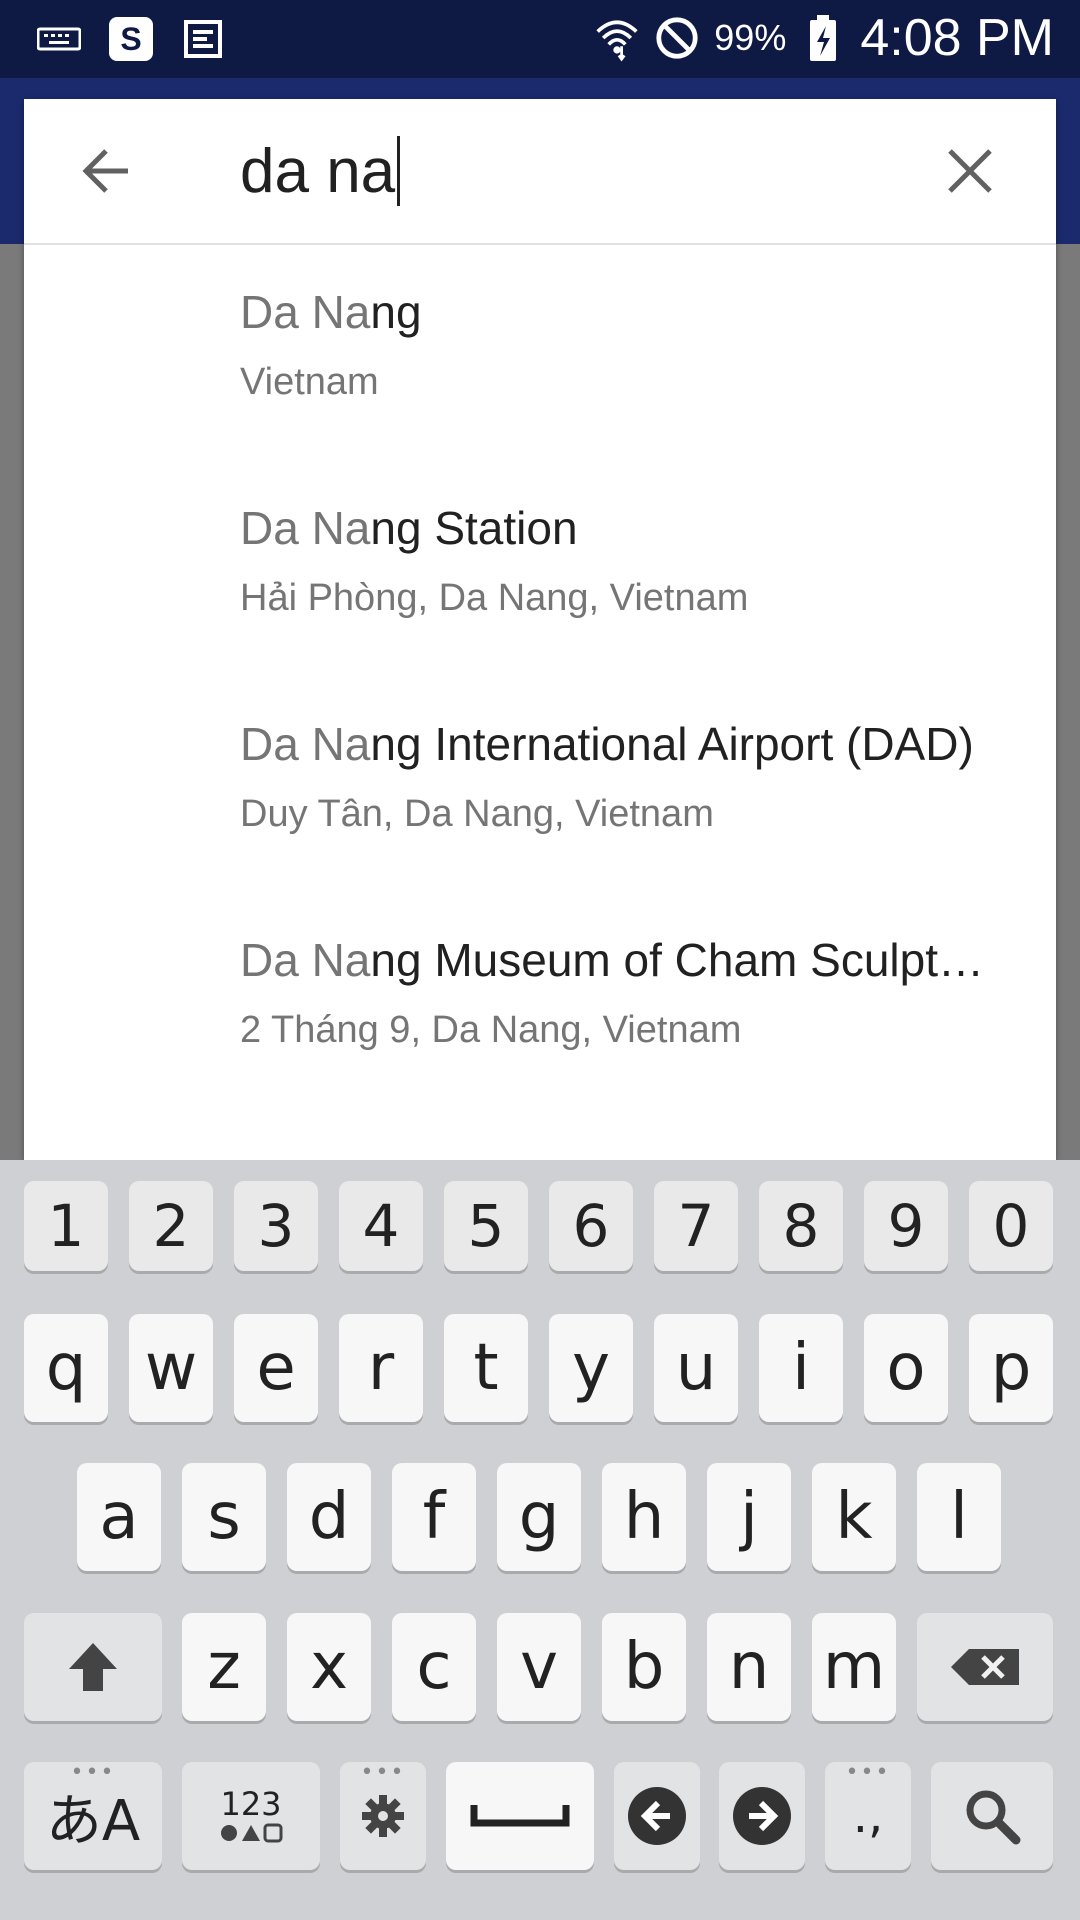 The image size is (1080, 1920). I want to click on key-g: g, so click(539, 1517).